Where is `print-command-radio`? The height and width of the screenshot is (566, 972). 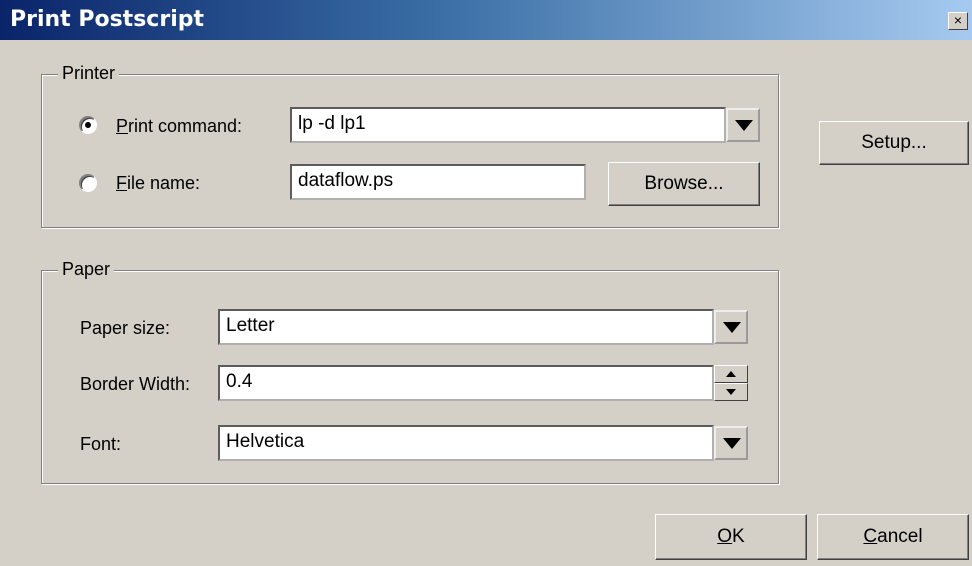 print-command-radio is located at coordinates (88, 125).